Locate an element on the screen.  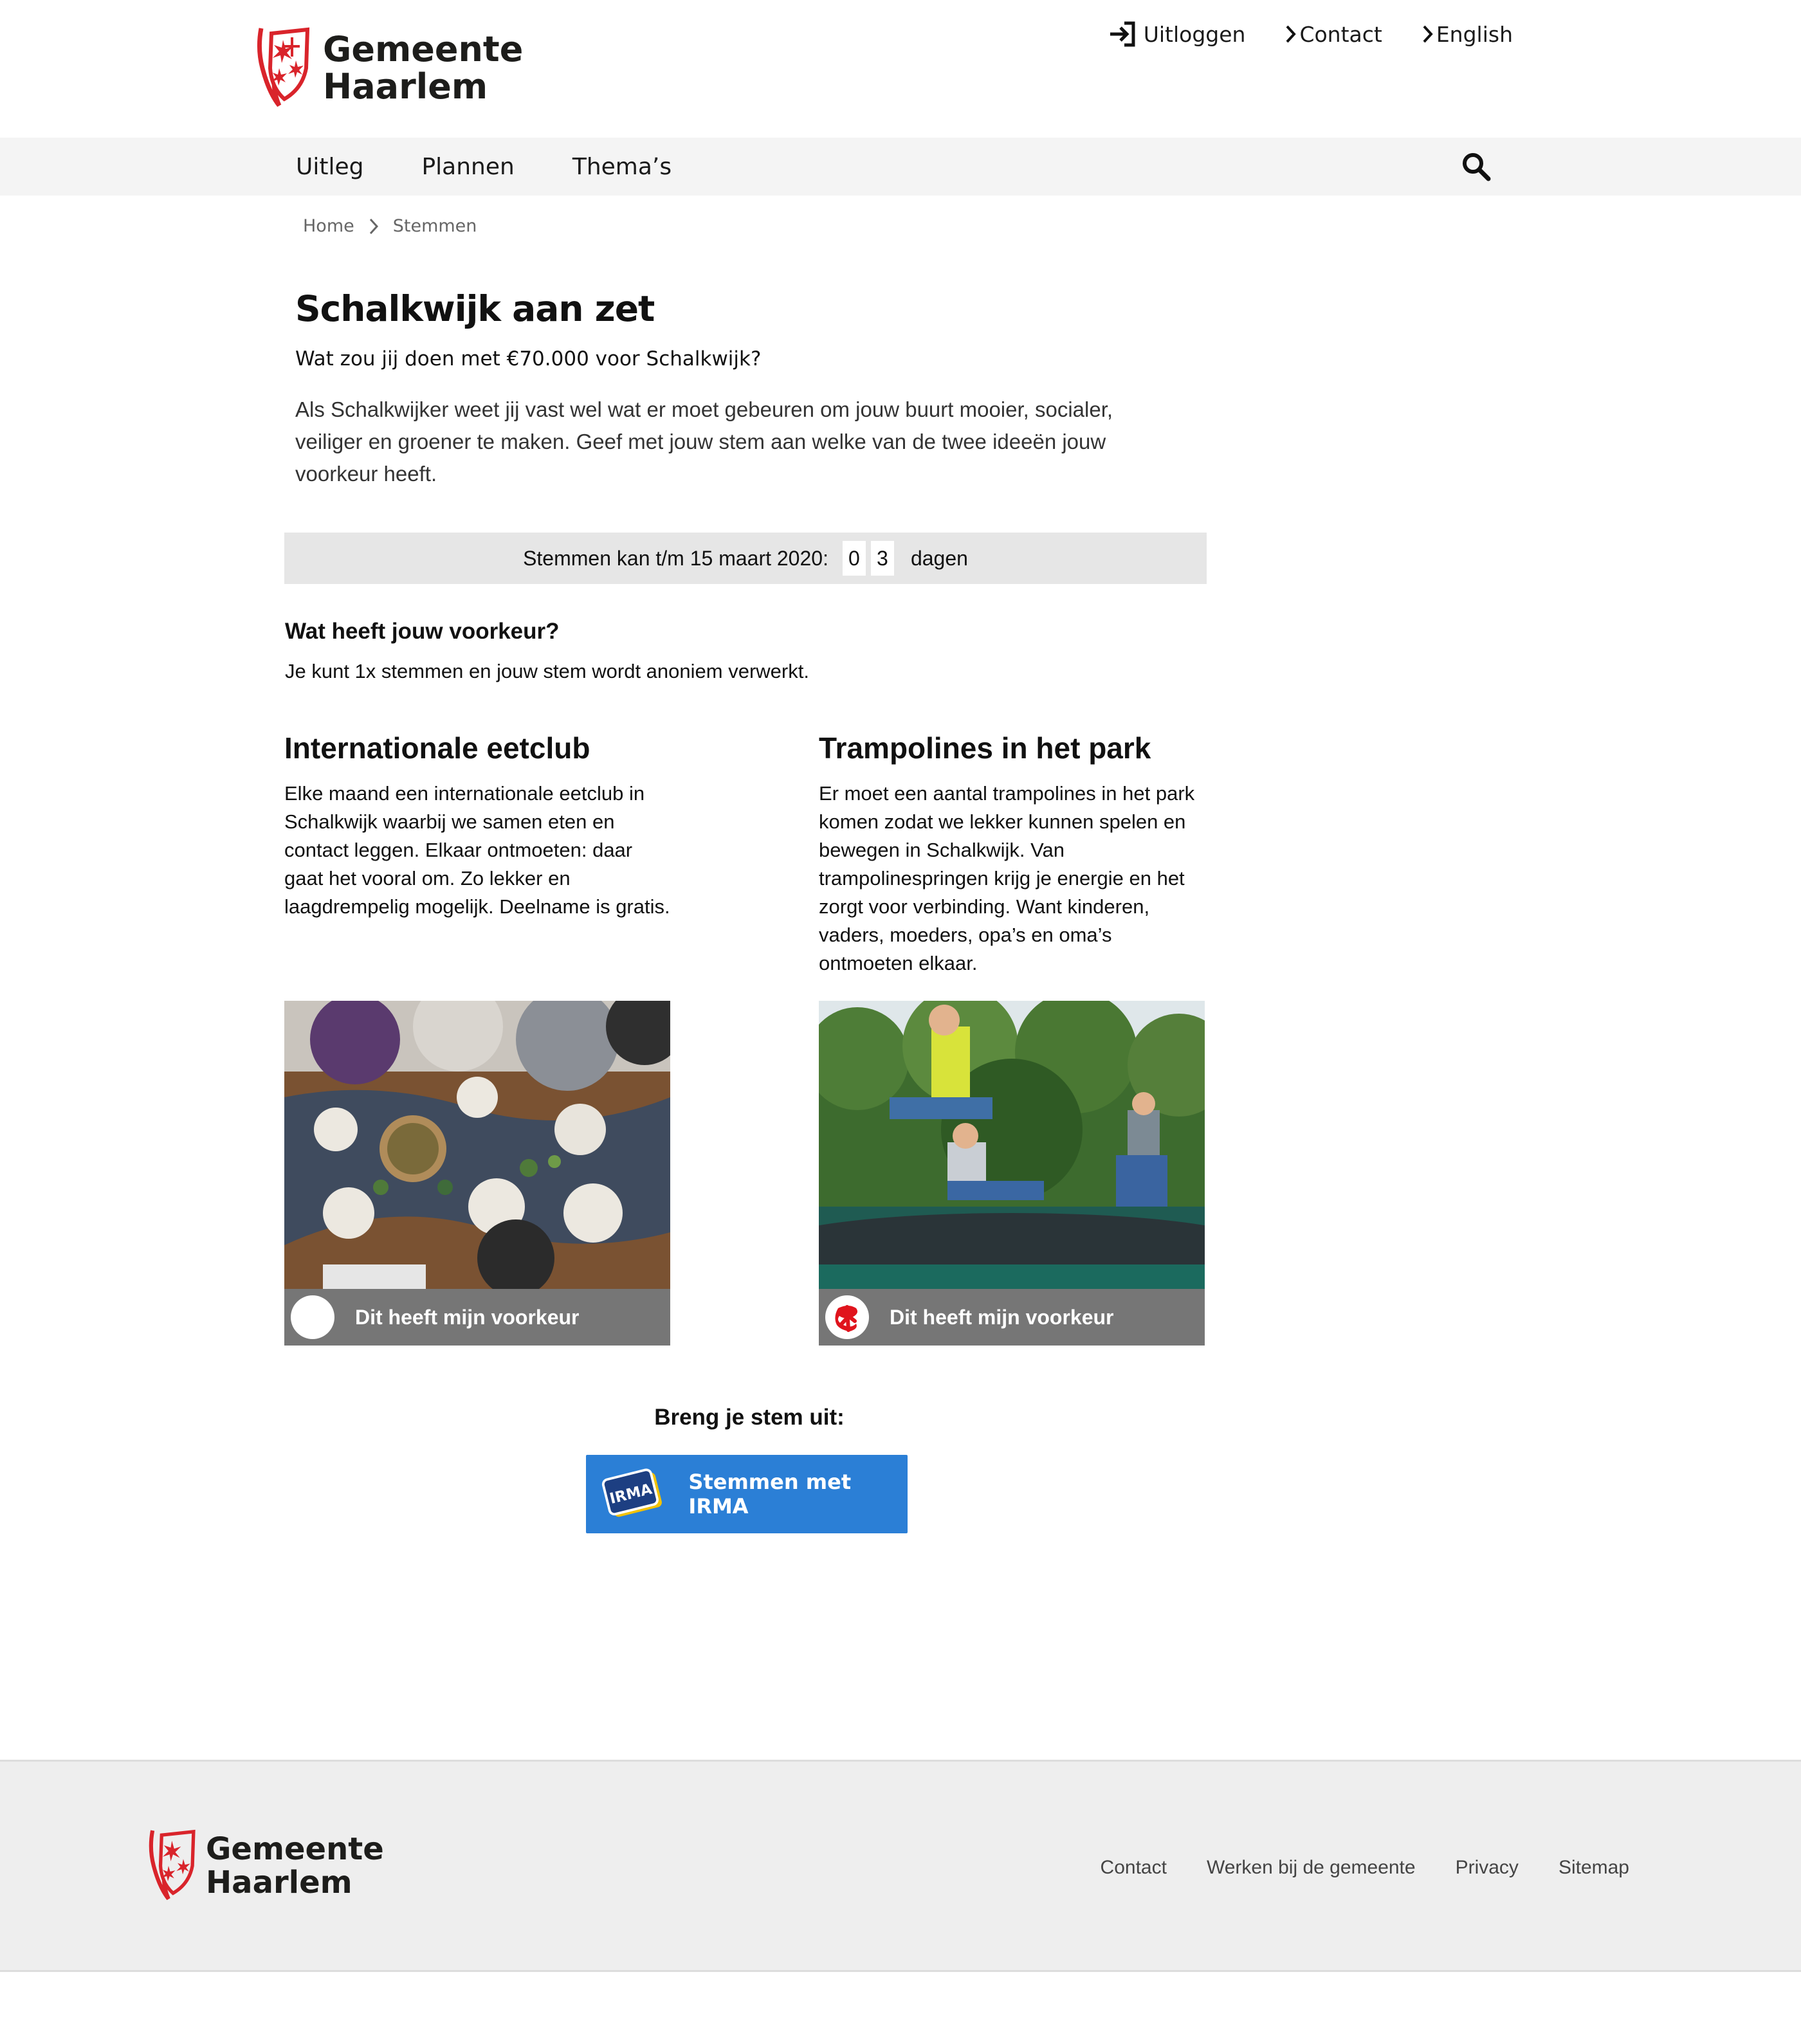
top-links: Uitloggen Contact English is located at coordinates (1310, 34).